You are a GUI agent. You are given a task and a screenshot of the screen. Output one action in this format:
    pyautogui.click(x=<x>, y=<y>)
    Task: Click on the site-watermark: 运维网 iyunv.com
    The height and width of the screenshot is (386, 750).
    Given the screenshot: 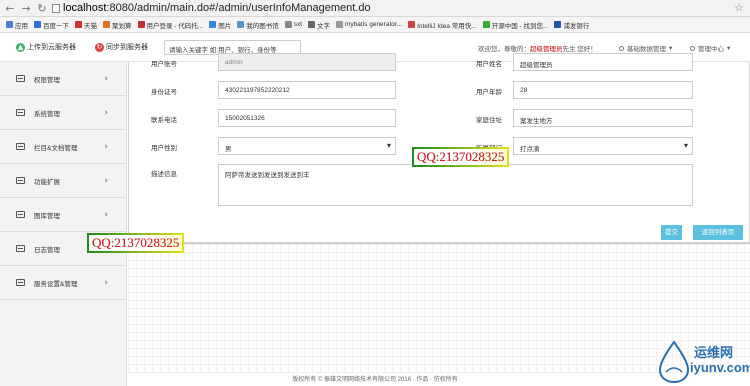 What is the action you would take?
    pyautogui.click(x=702, y=361)
    